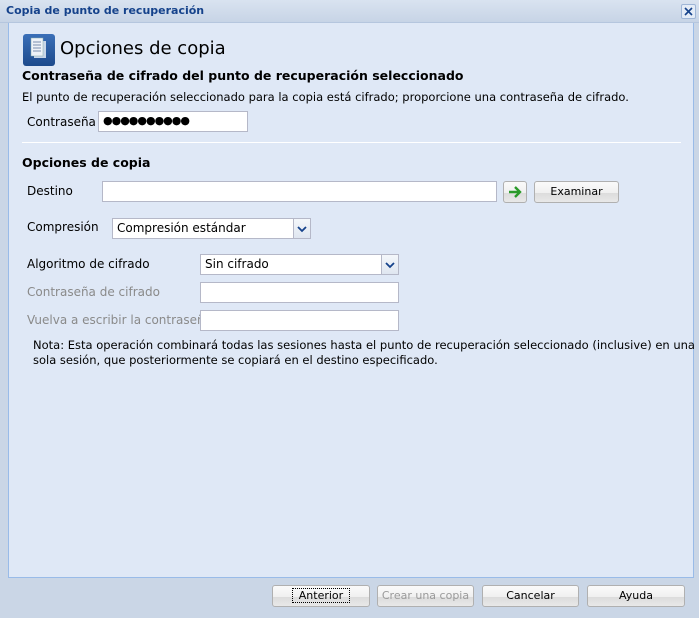 Image resolution: width=699 pixels, height=618 pixels. I want to click on title-bar: Copia de punto de recuperación, so click(349, 11).